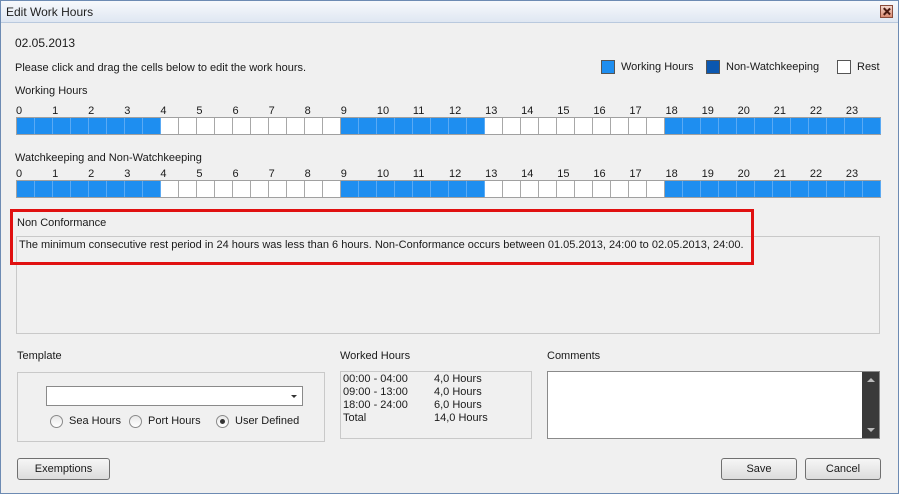 Image resolution: width=899 pixels, height=494 pixels. I want to click on close-icon, so click(886, 11).